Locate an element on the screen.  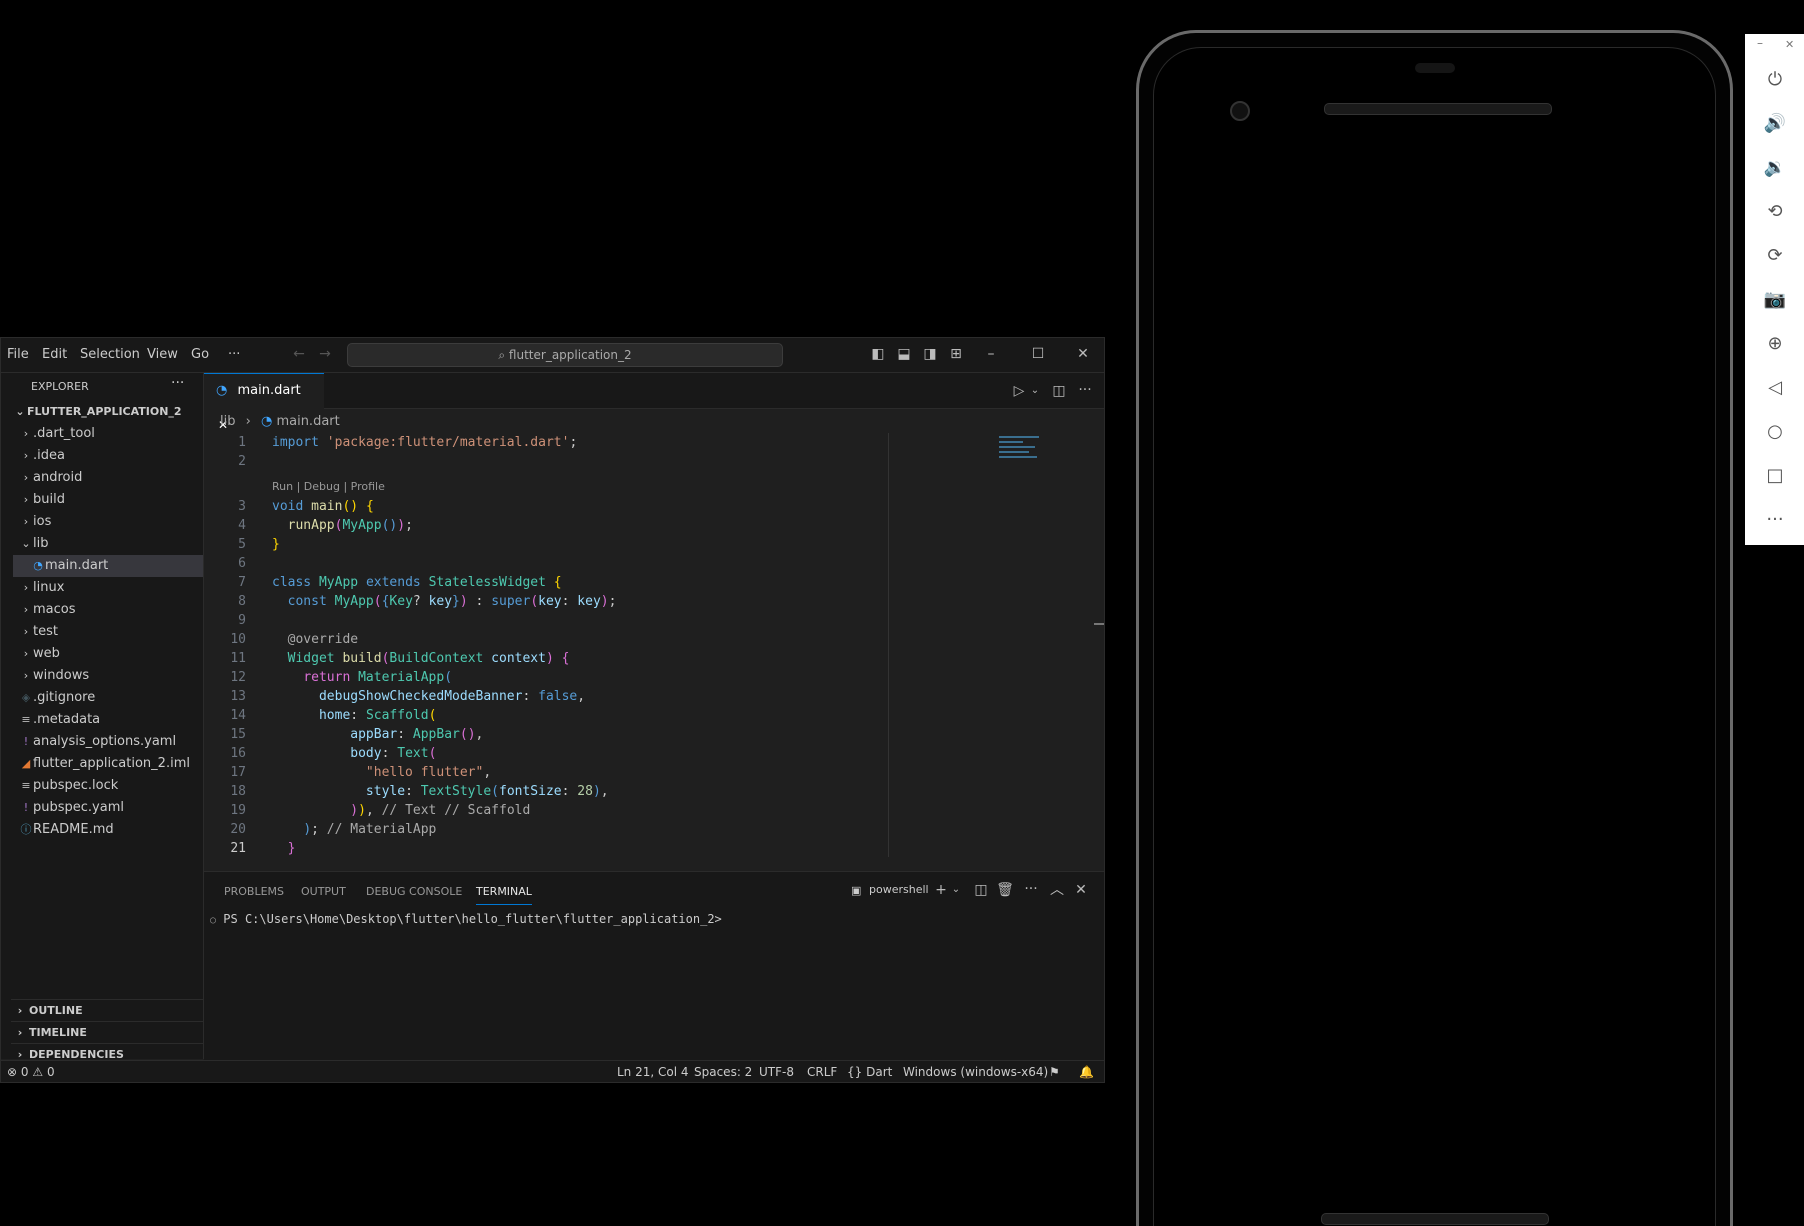
breadcrumb-folder: lib is located at coordinates (227, 421).